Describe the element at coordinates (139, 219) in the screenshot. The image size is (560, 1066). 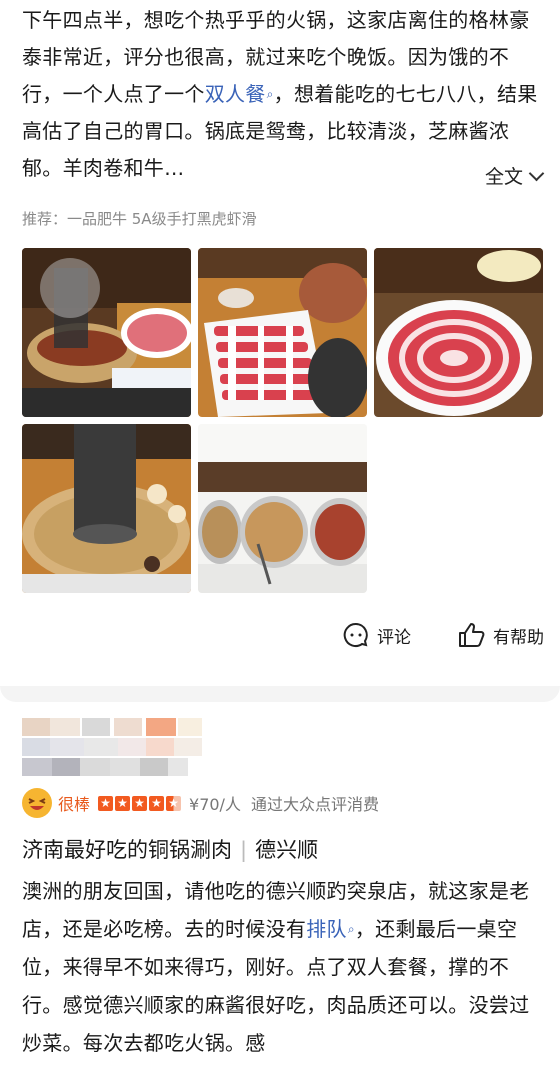
I see `recommended-dishes: 推荐：一品肥牛 5A级手打黑虎虾滑` at that location.